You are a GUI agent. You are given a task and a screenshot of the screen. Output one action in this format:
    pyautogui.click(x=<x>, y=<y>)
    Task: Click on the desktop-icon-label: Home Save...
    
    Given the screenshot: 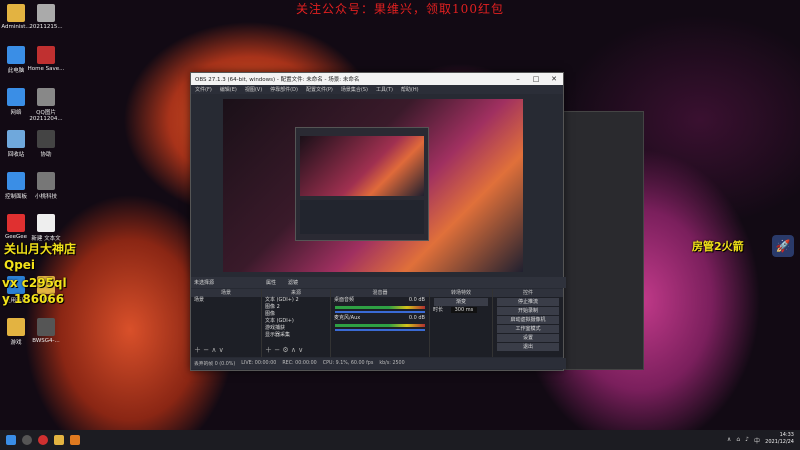 What is the action you would take?
    pyautogui.click(x=46, y=69)
    